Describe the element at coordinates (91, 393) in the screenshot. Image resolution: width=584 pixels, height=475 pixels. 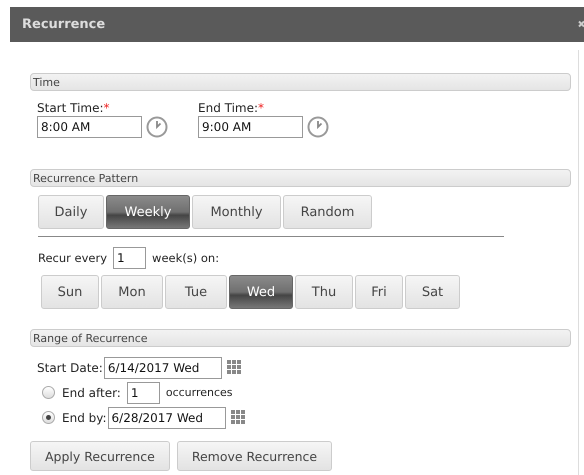
I see `option-label: End after:` at that location.